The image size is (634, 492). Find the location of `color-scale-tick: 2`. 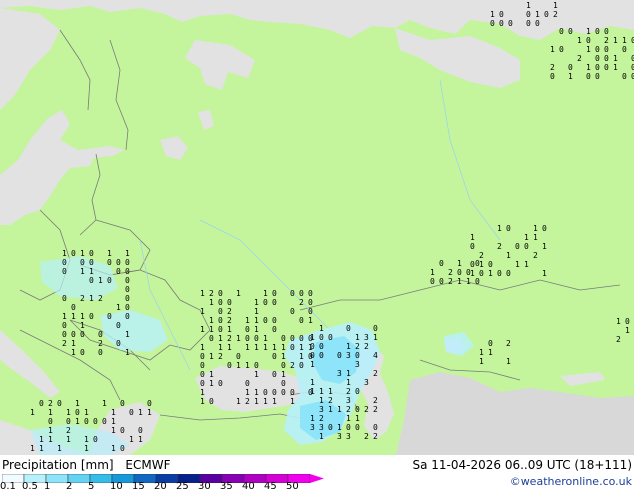

color-scale-tick: 2 is located at coordinates (69, 486).